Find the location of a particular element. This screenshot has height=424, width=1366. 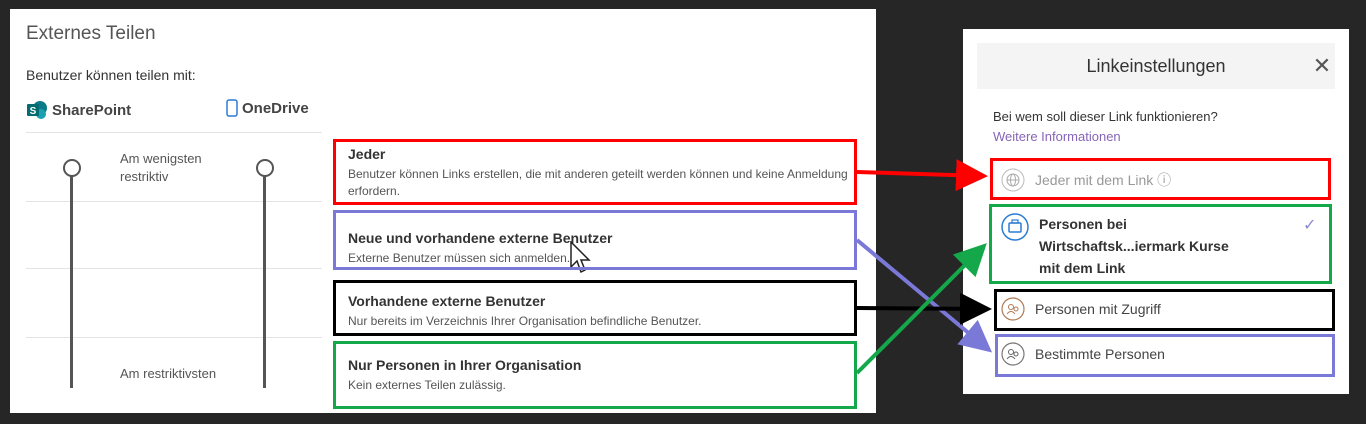

connector-arrows is located at coordinates (924, 267).